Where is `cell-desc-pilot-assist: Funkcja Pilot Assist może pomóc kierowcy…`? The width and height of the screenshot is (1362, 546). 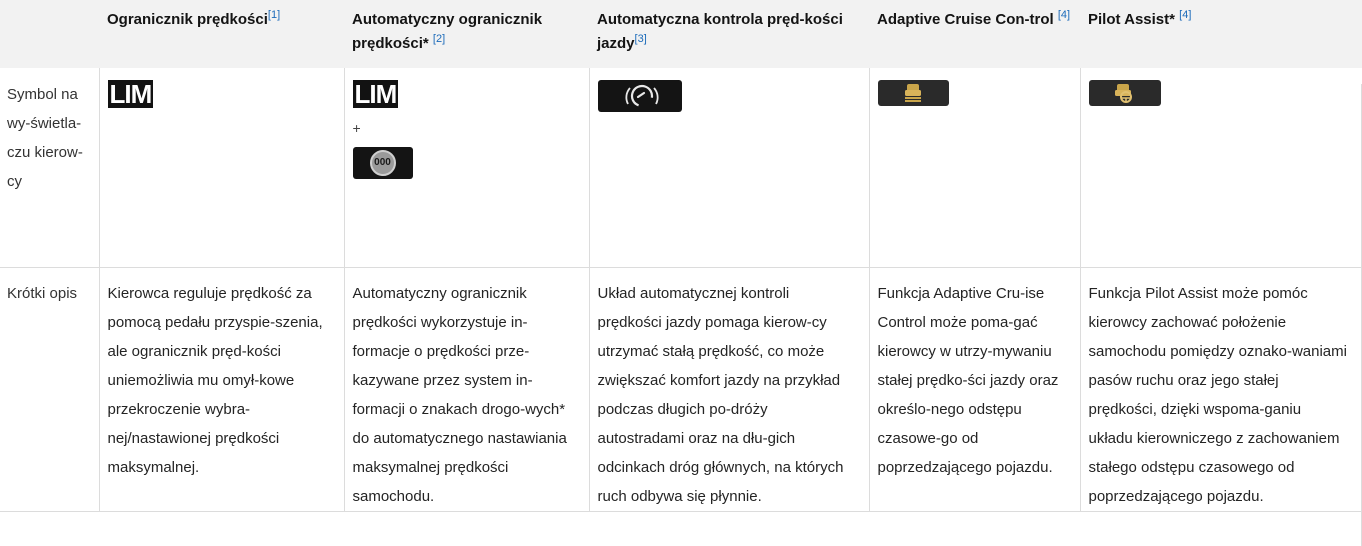
cell-desc-pilot-assist: Funkcja Pilot Assist może pomóc kierowcy… is located at coordinates (1220, 389).